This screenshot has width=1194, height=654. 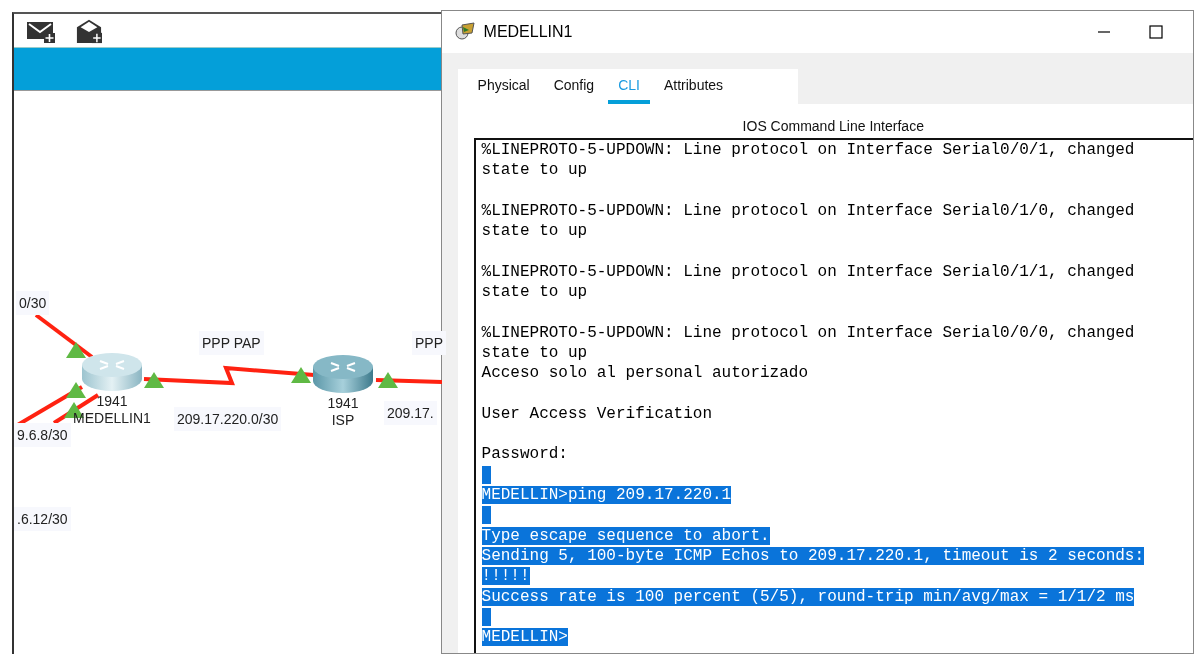 I want to click on terminal-line: Password:, so click(x=524, y=454).